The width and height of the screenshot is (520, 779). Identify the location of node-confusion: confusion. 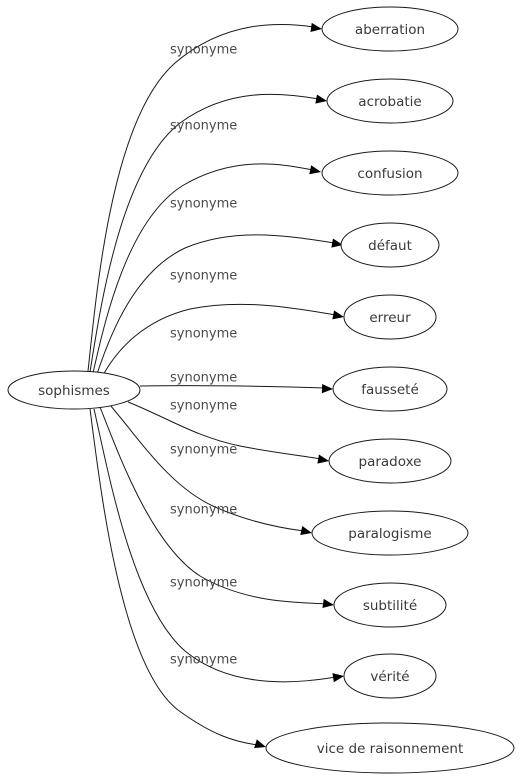
(390, 173).